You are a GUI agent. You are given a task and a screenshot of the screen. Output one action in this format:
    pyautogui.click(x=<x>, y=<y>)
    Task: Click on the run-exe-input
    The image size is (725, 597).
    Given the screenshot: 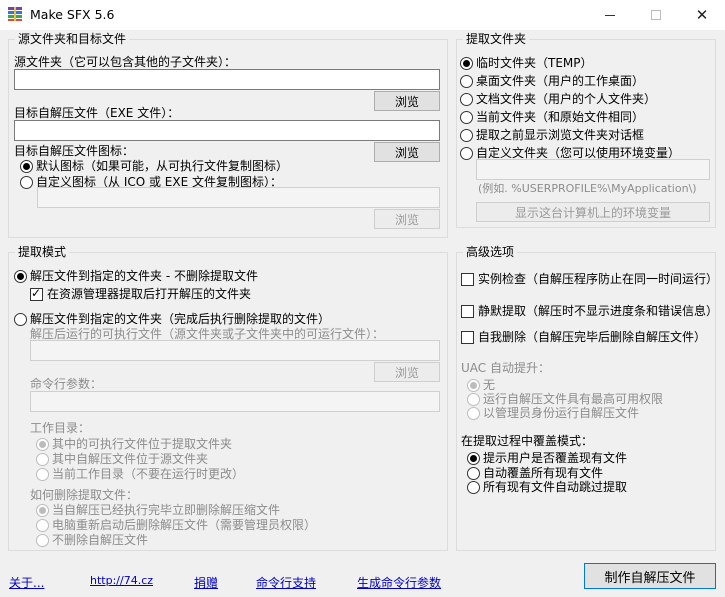 What is the action you would take?
    pyautogui.click(x=235, y=350)
    